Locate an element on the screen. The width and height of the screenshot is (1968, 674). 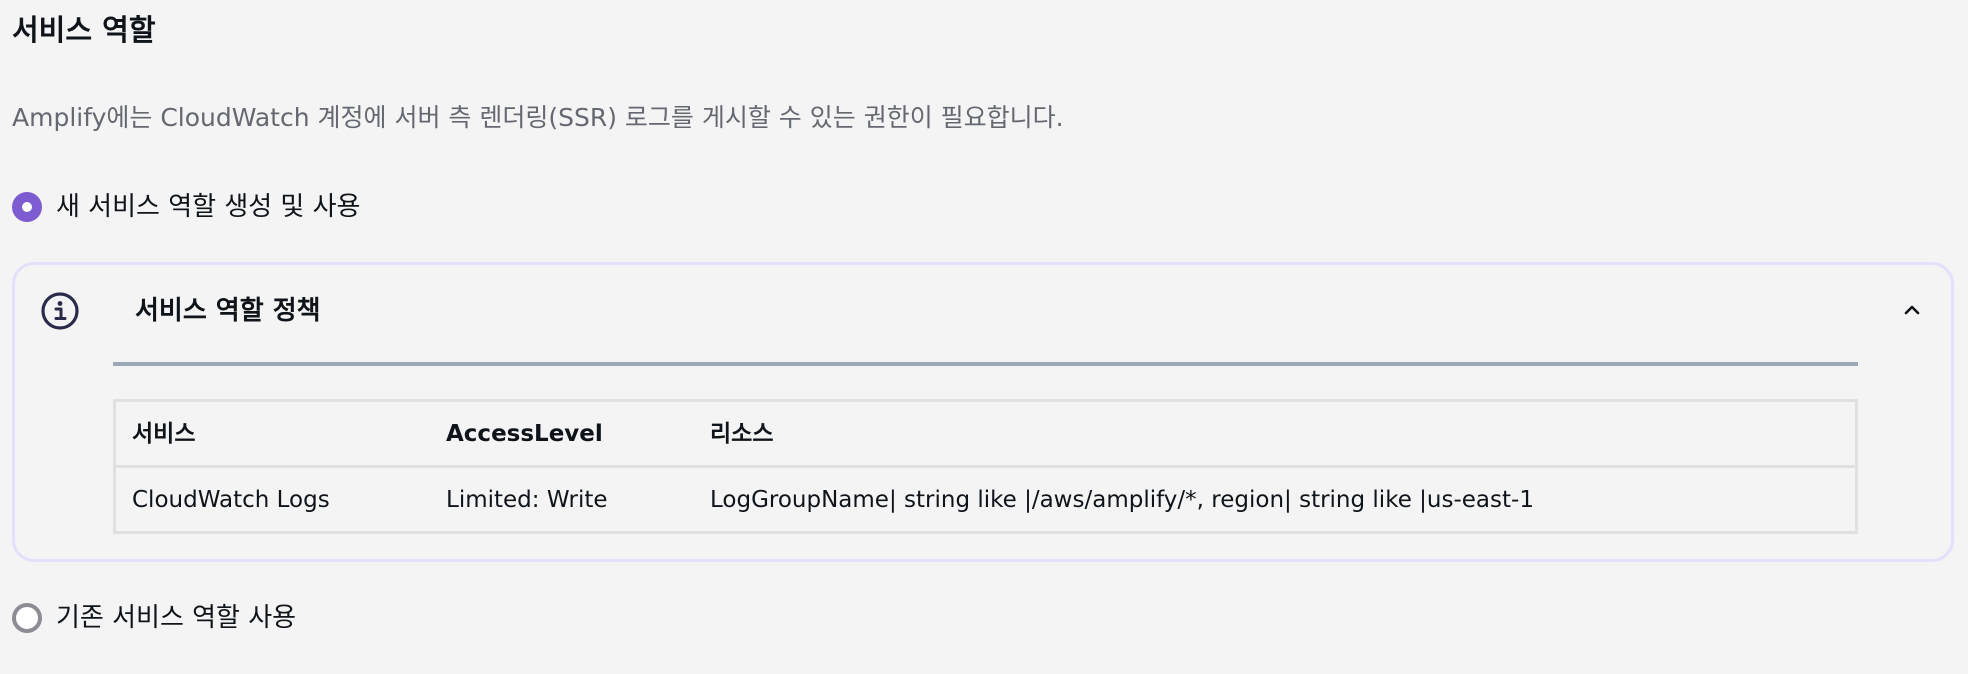
panel-title: 서비스 역할 정책 is located at coordinates (228, 311).